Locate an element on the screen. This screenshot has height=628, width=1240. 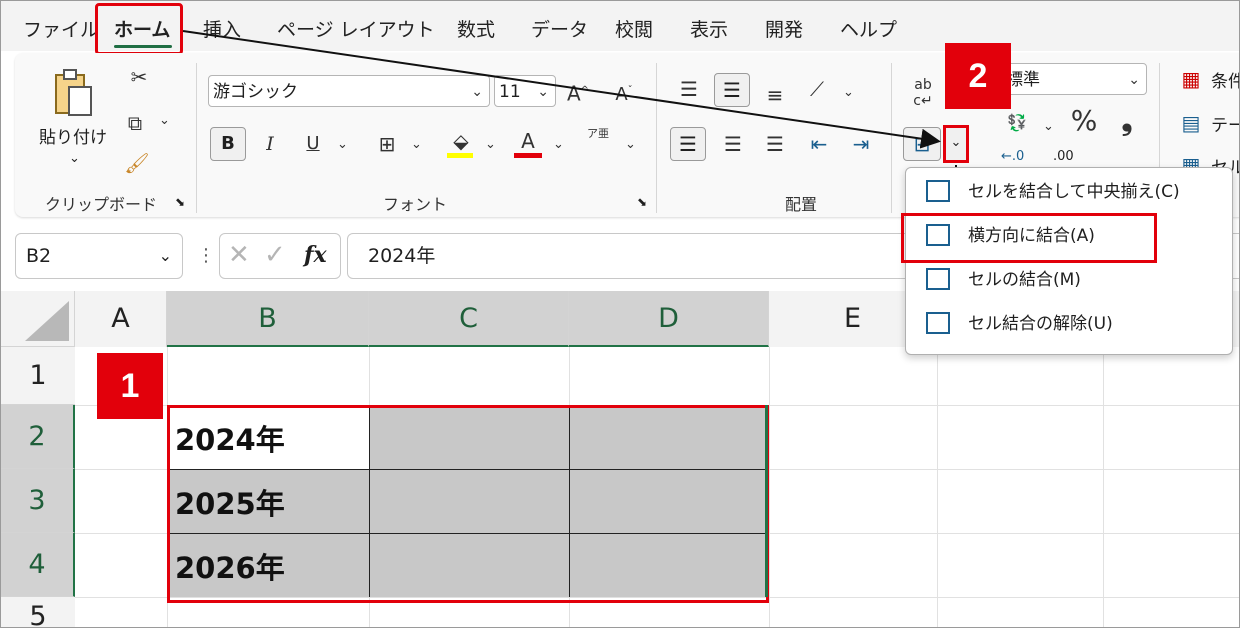
unmerge-icon is located at coordinates (938, 323).